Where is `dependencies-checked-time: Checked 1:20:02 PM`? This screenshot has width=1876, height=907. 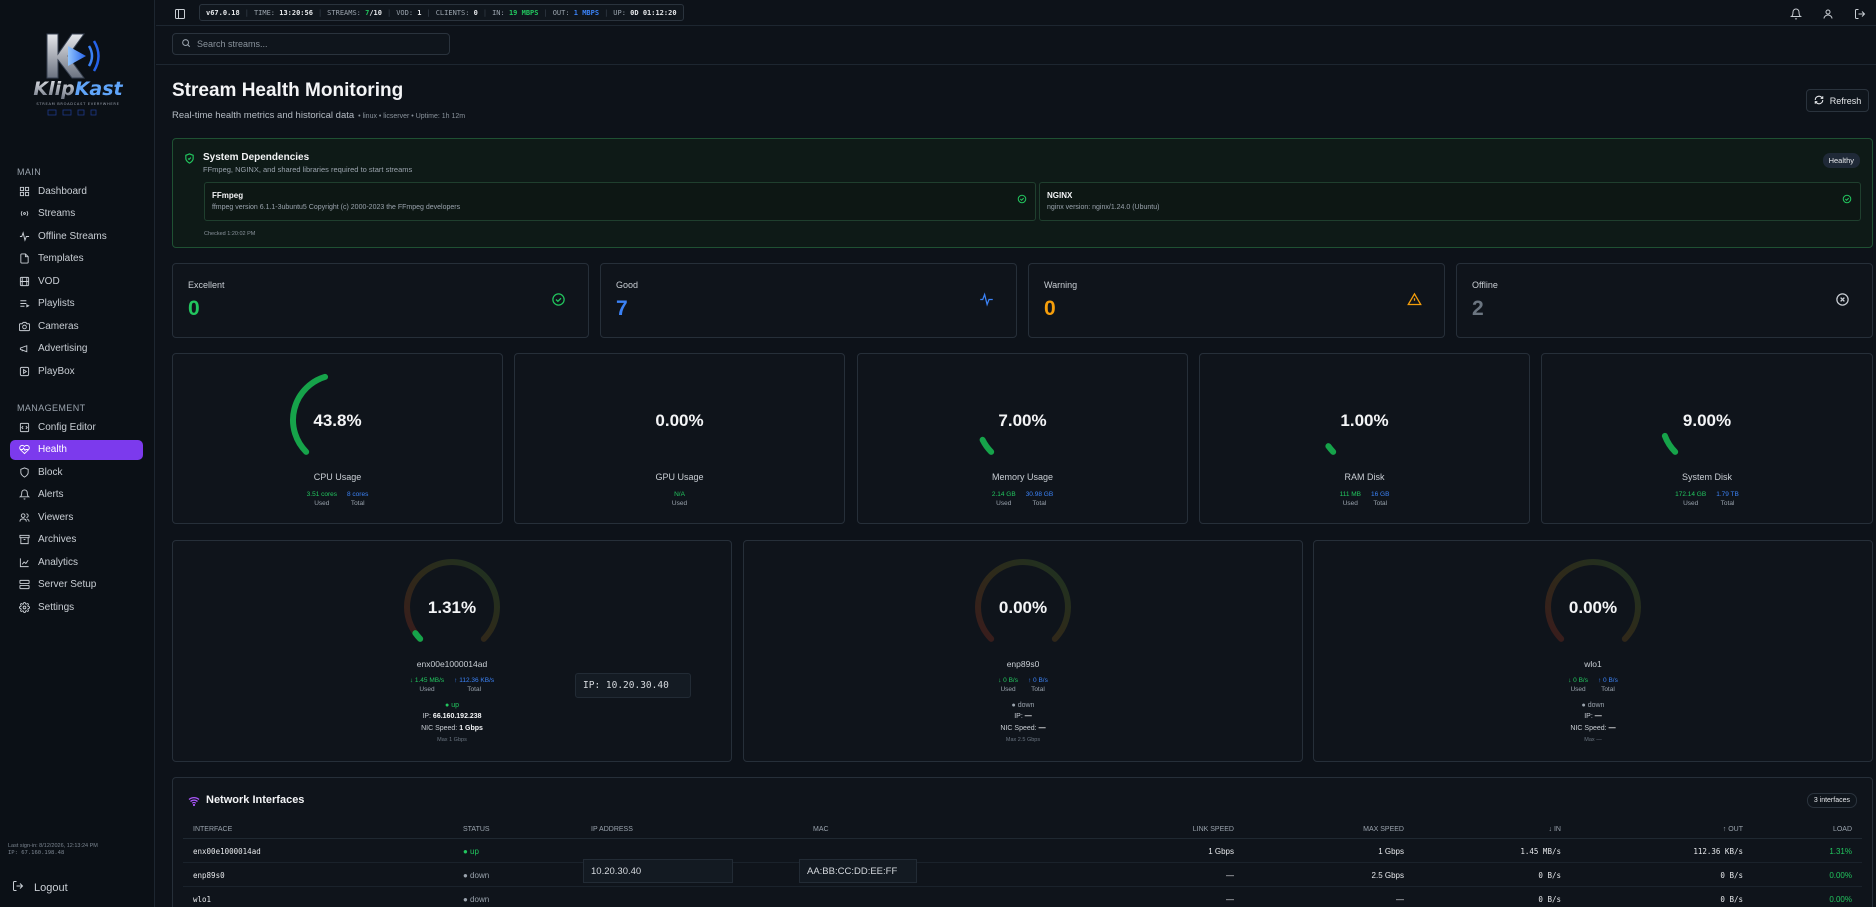
dependencies-checked-time: Checked 1:20:02 PM is located at coordinates (230, 234).